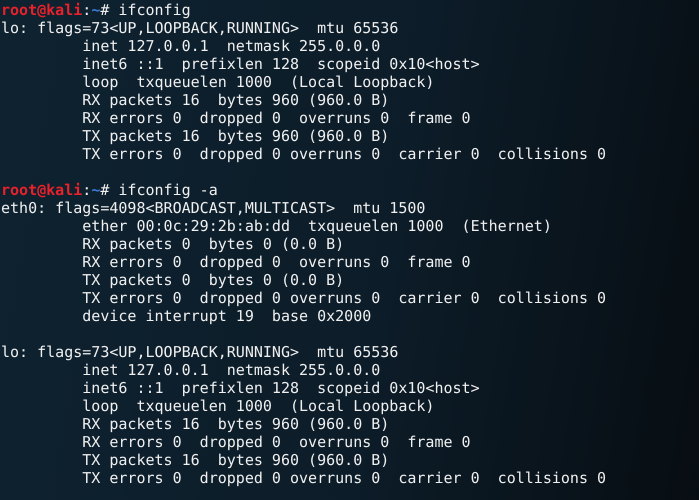  I want to click on output-line: eth0: flags=4098<BROADCAST,MULTICAST> mtu 1500, so click(213, 208).